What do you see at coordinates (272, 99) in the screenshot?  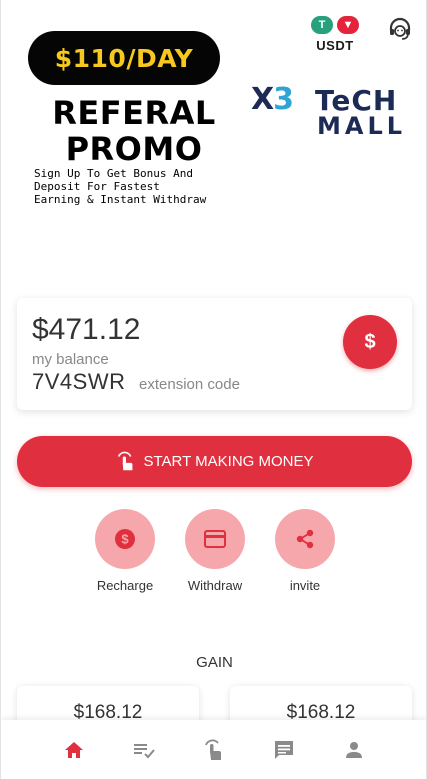 I see `logo-mark: X3` at bounding box center [272, 99].